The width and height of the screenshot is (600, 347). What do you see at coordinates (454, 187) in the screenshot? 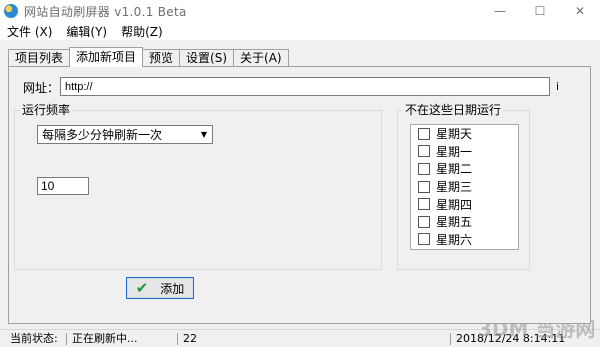
I see `day-label: 星期三` at bounding box center [454, 187].